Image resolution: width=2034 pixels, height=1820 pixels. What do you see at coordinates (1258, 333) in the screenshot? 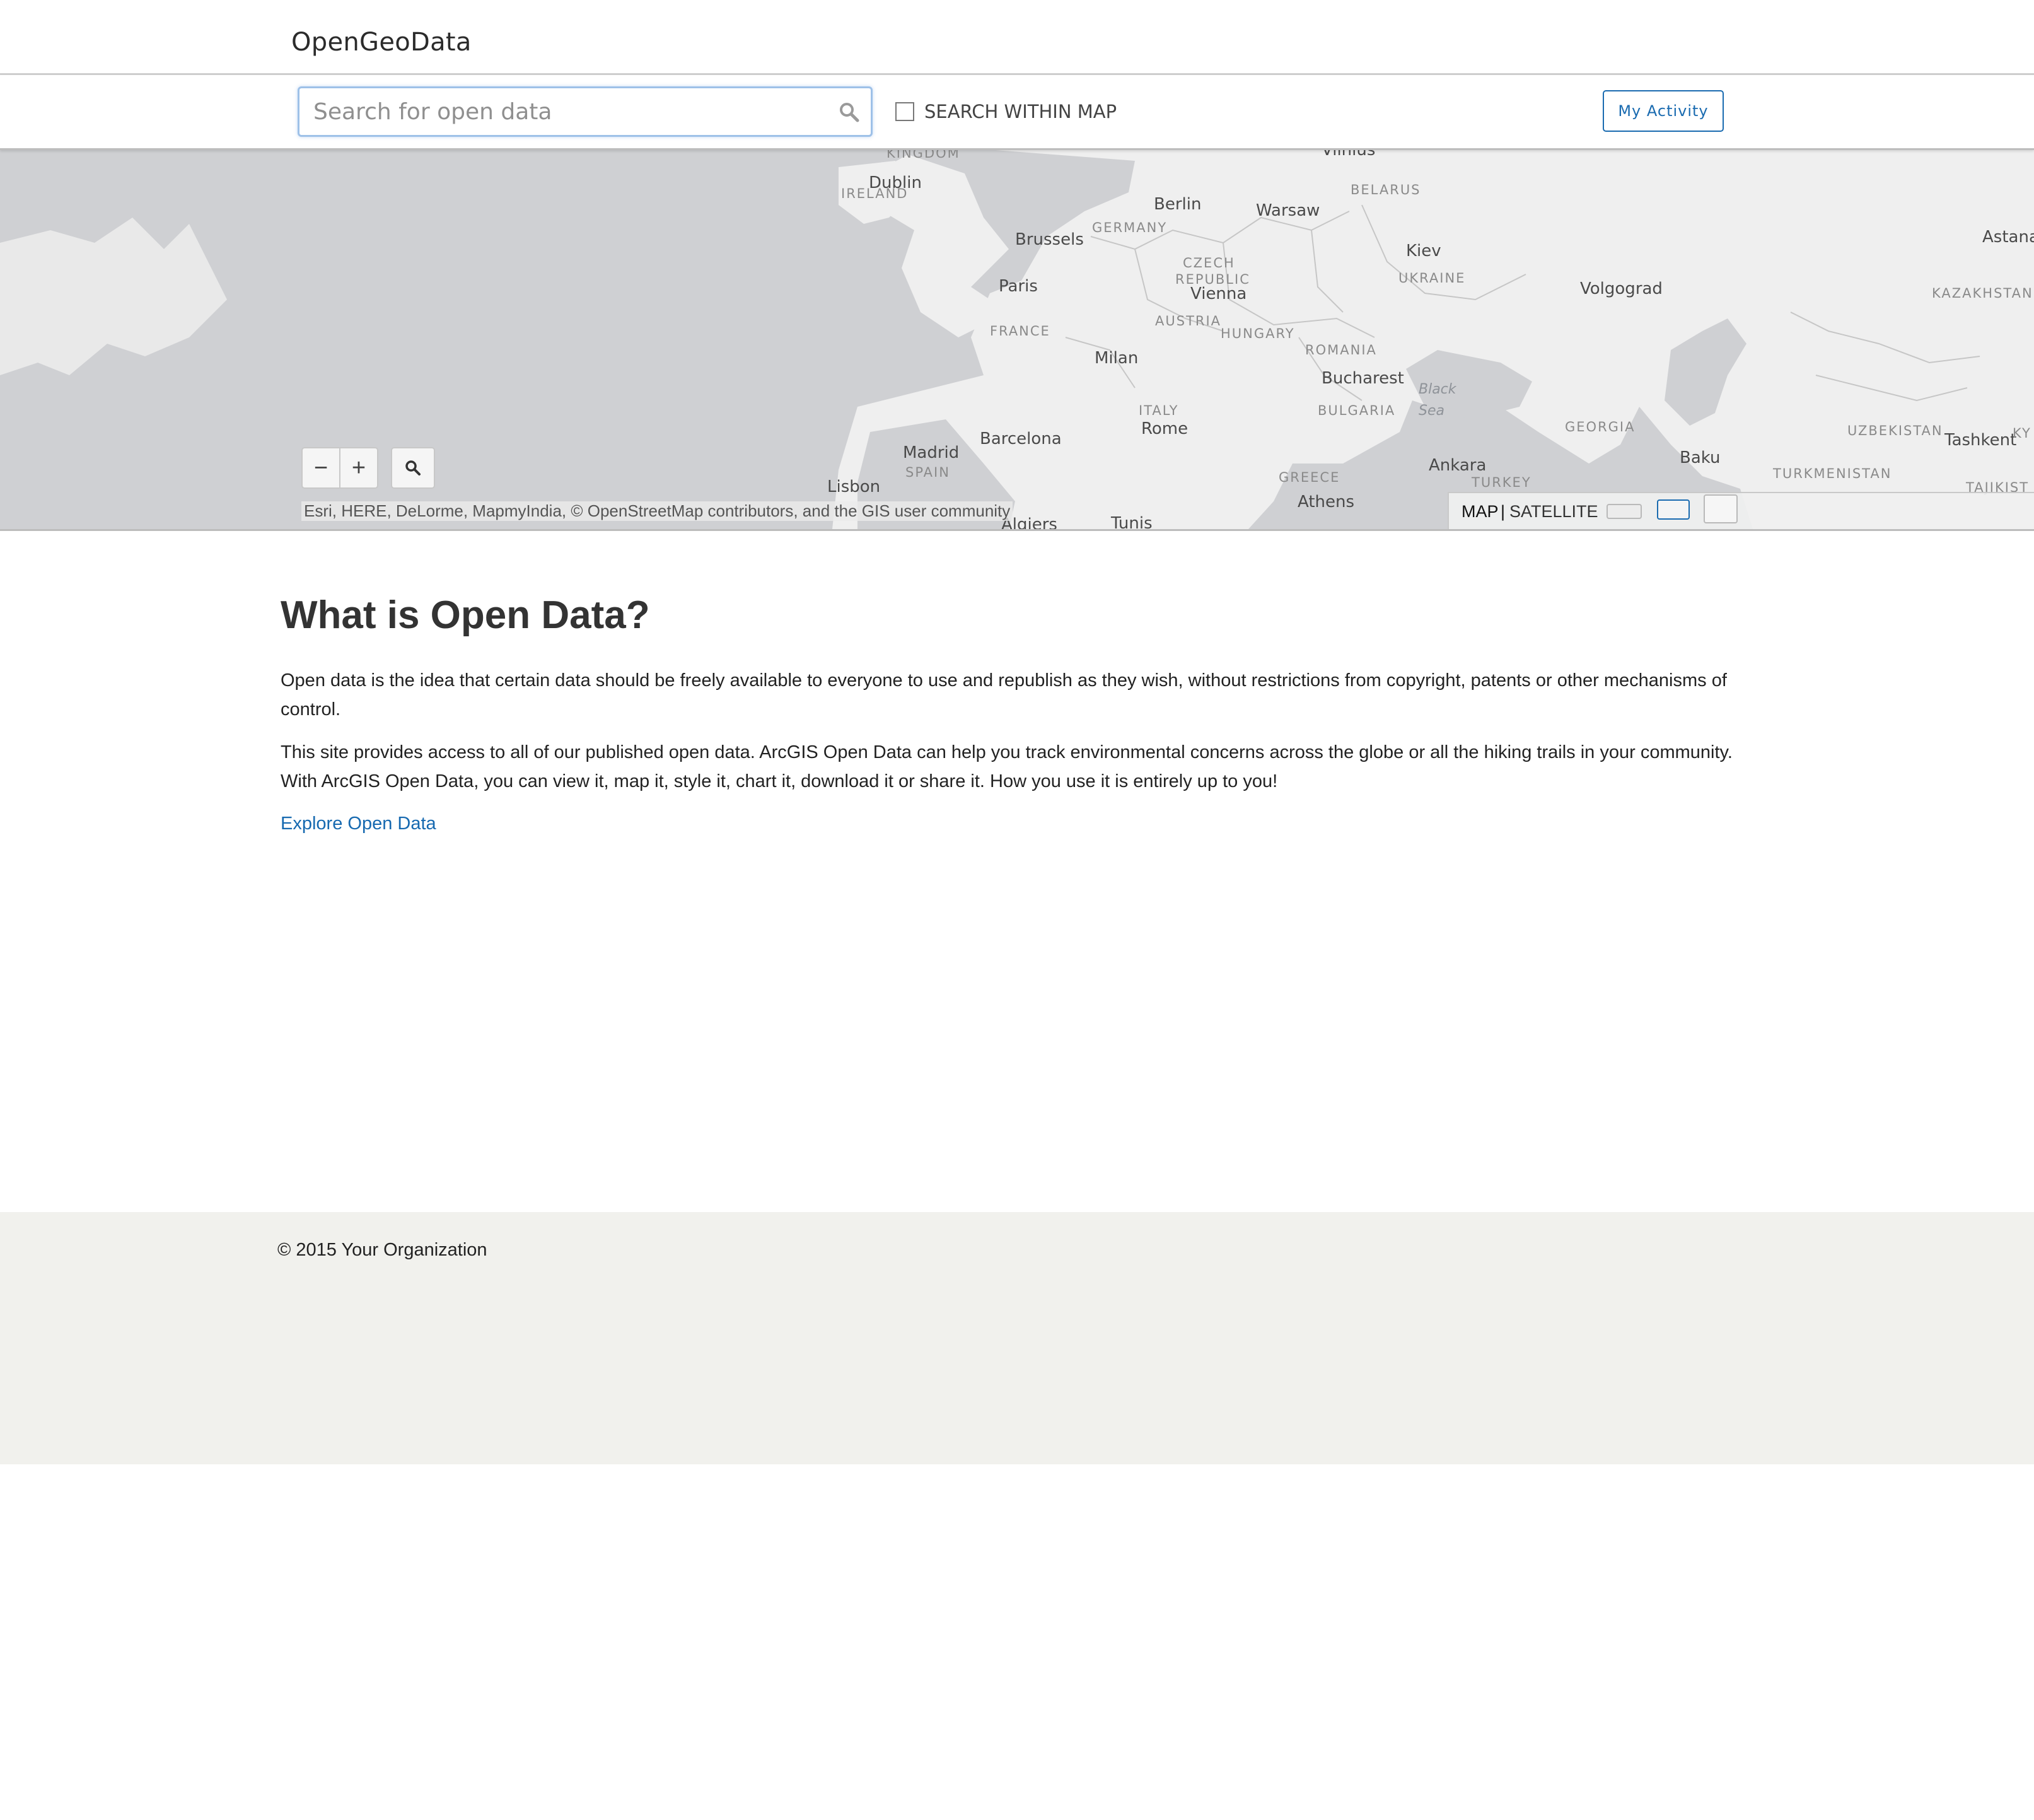
I see `map-label: HUNGARY` at bounding box center [1258, 333].